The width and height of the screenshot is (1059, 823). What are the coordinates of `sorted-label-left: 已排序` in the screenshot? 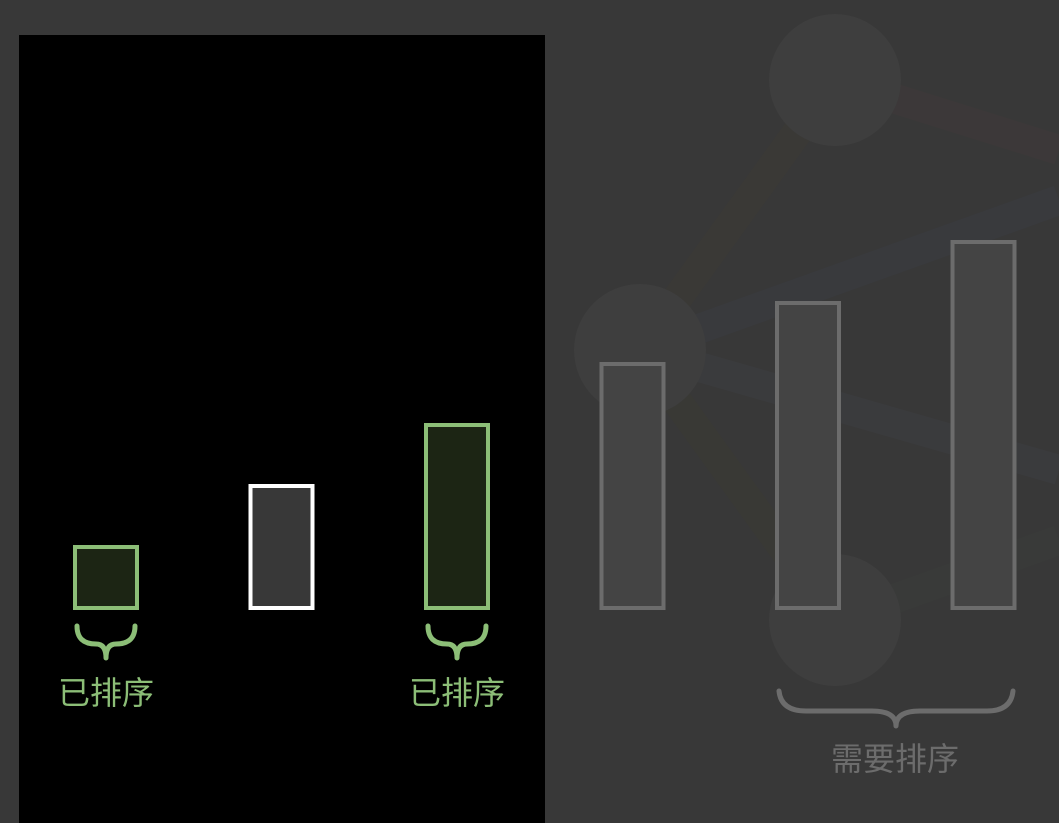 It's located at (106, 693).